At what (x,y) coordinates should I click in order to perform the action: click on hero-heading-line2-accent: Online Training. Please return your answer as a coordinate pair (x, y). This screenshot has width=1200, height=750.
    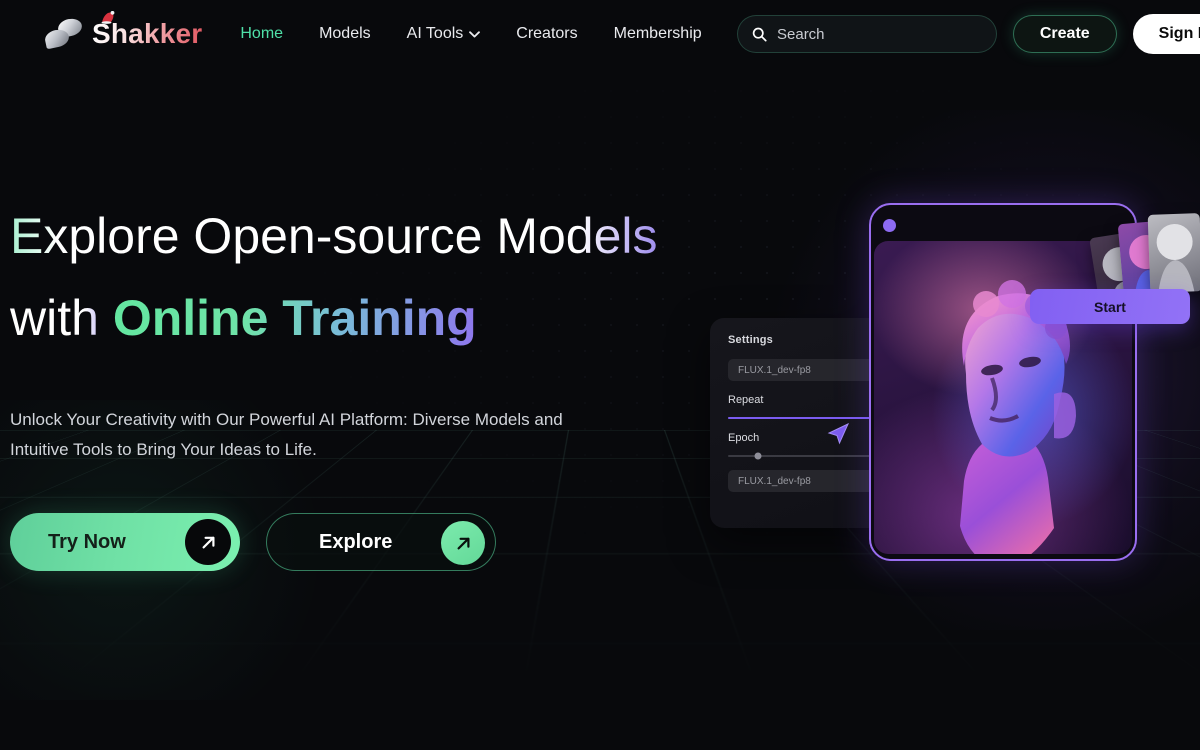
    Looking at the image, I should click on (294, 318).